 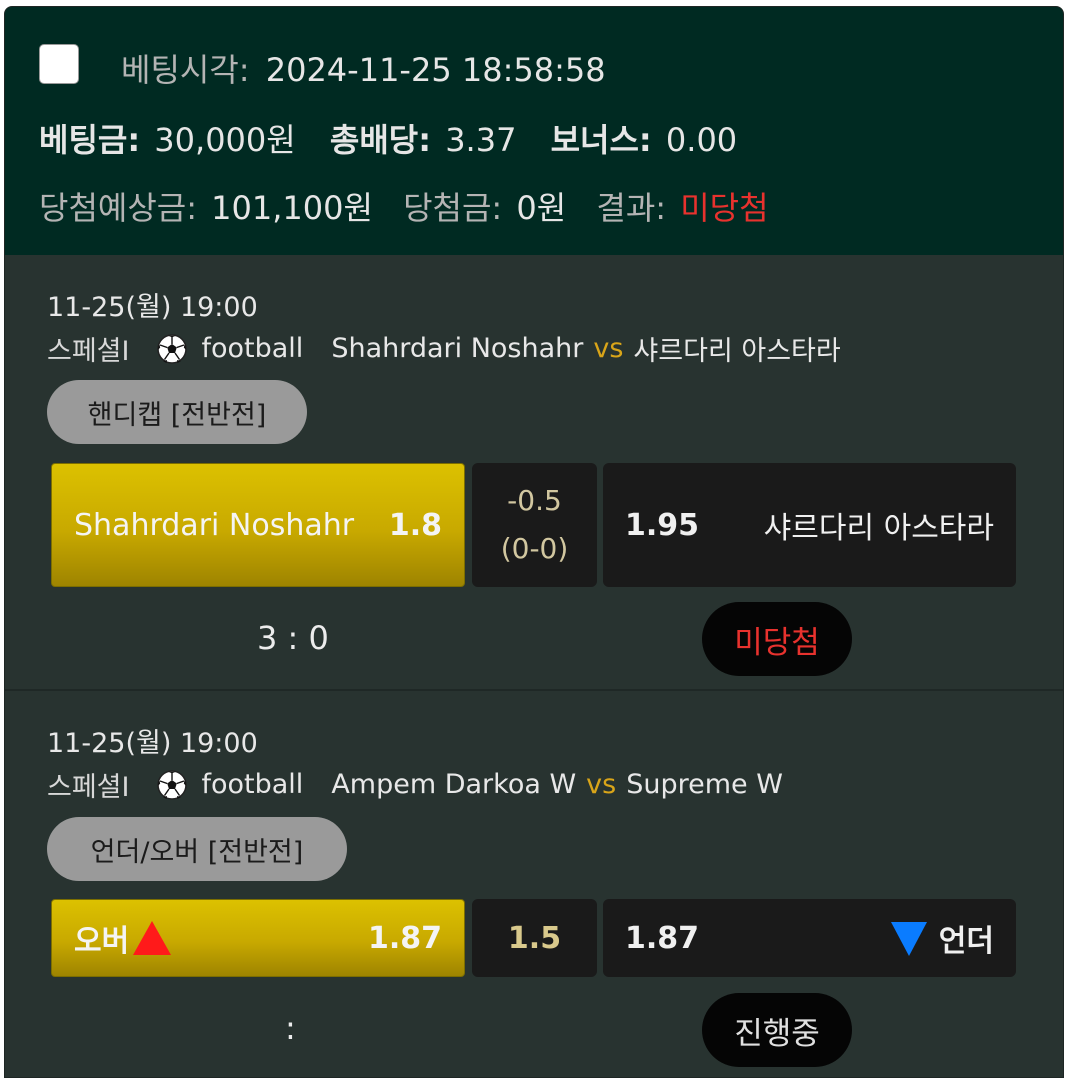 What do you see at coordinates (225, 140) in the screenshot?
I see `bet-amount-value: 30,000원` at bounding box center [225, 140].